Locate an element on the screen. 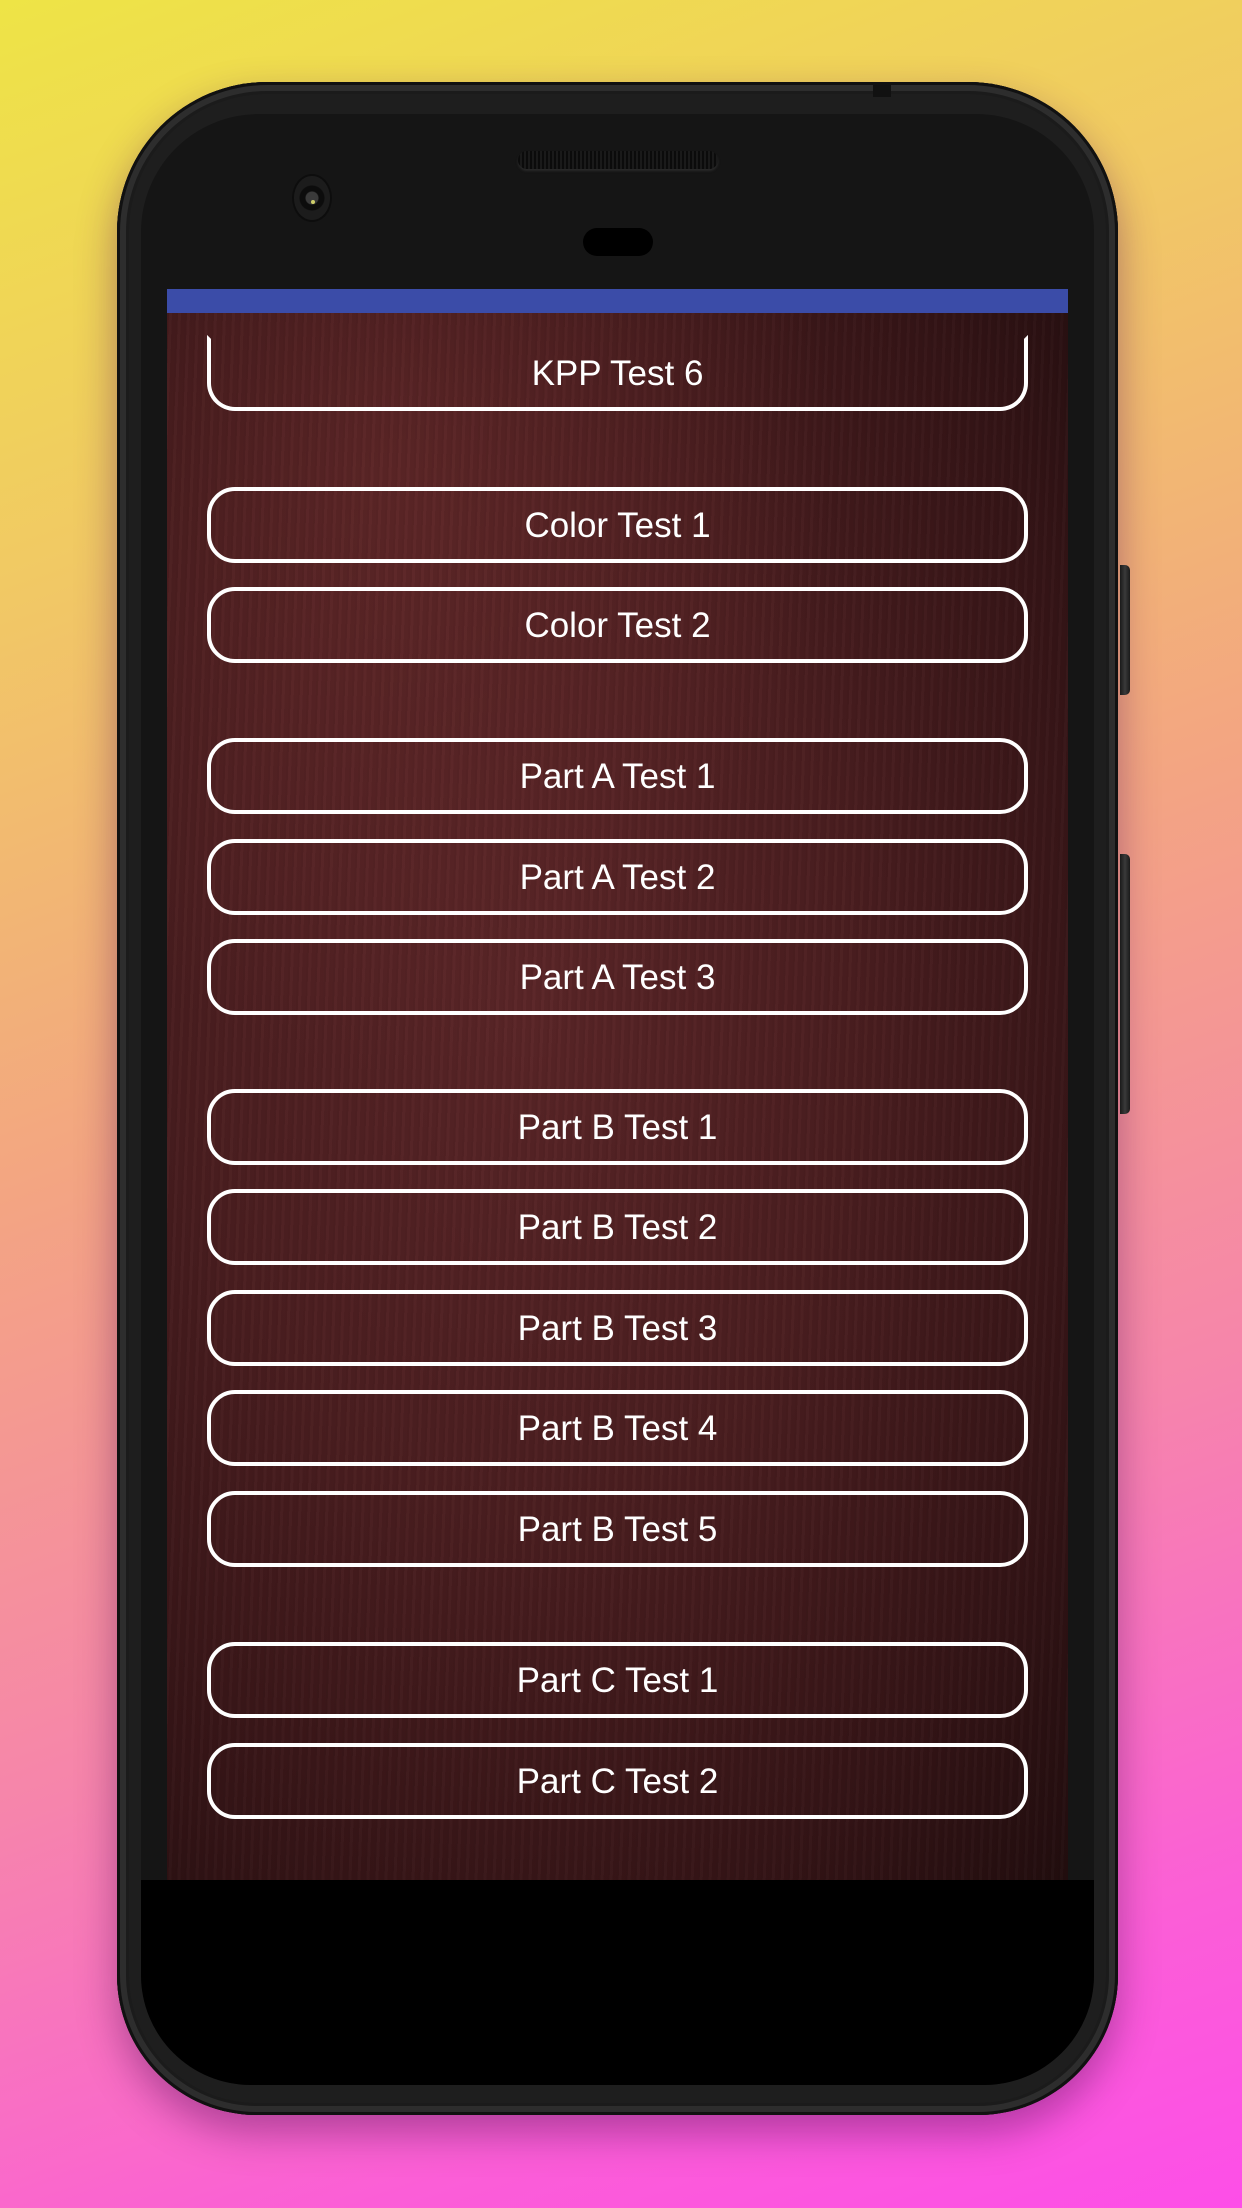  status-bar is located at coordinates (617, 301).